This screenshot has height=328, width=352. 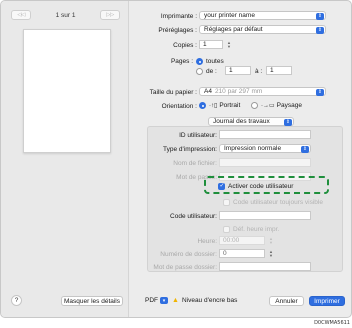 I want to click on time-stepper: ▲ ▼, so click(x=271, y=240).